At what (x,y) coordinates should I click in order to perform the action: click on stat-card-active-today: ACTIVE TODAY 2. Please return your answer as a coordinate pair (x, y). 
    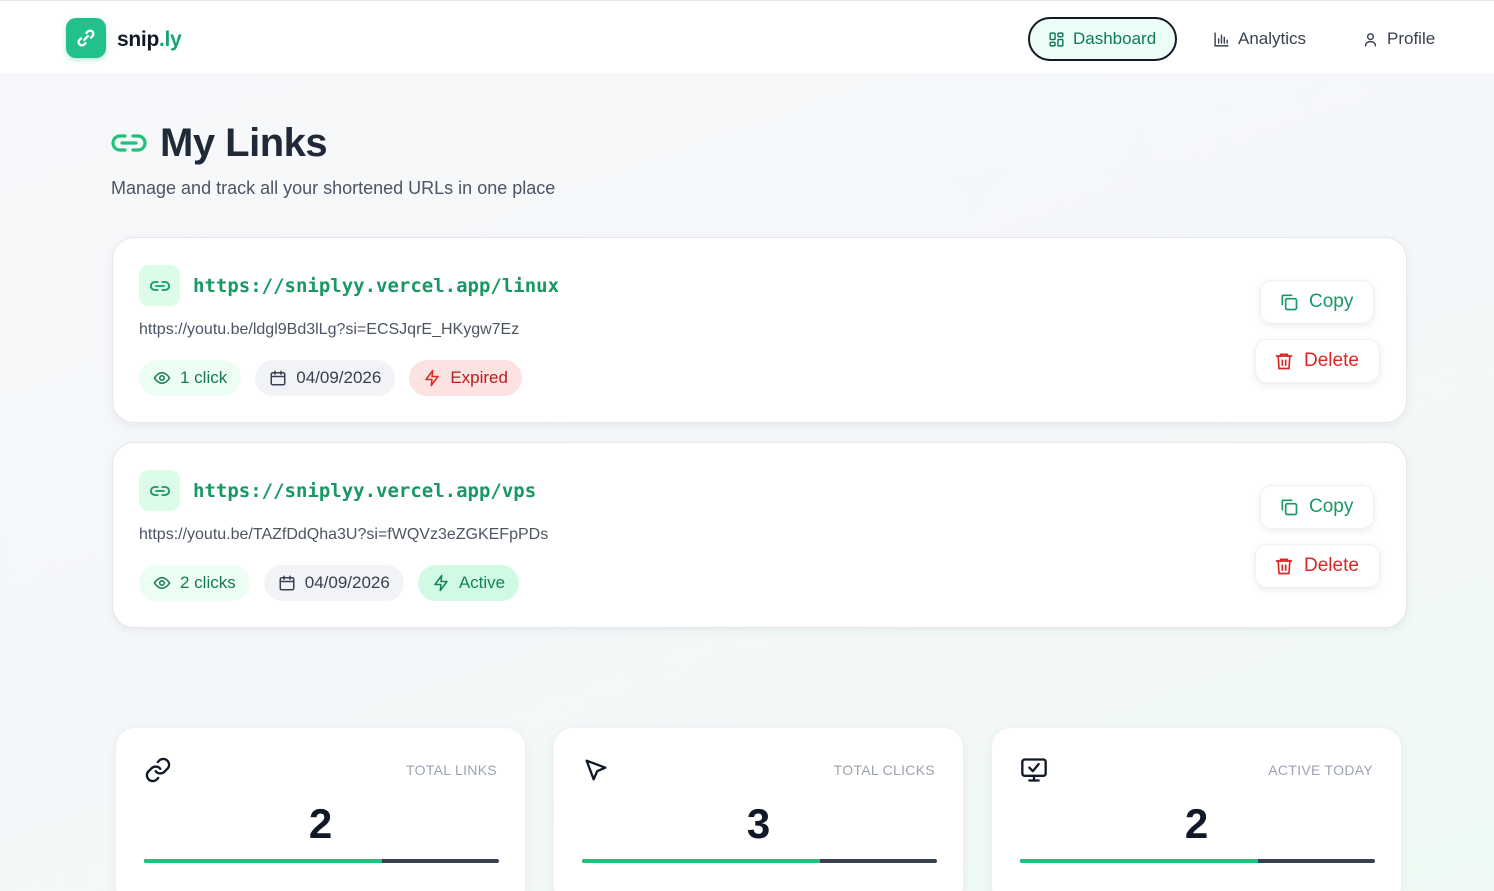
    Looking at the image, I should click on (1196, 809).